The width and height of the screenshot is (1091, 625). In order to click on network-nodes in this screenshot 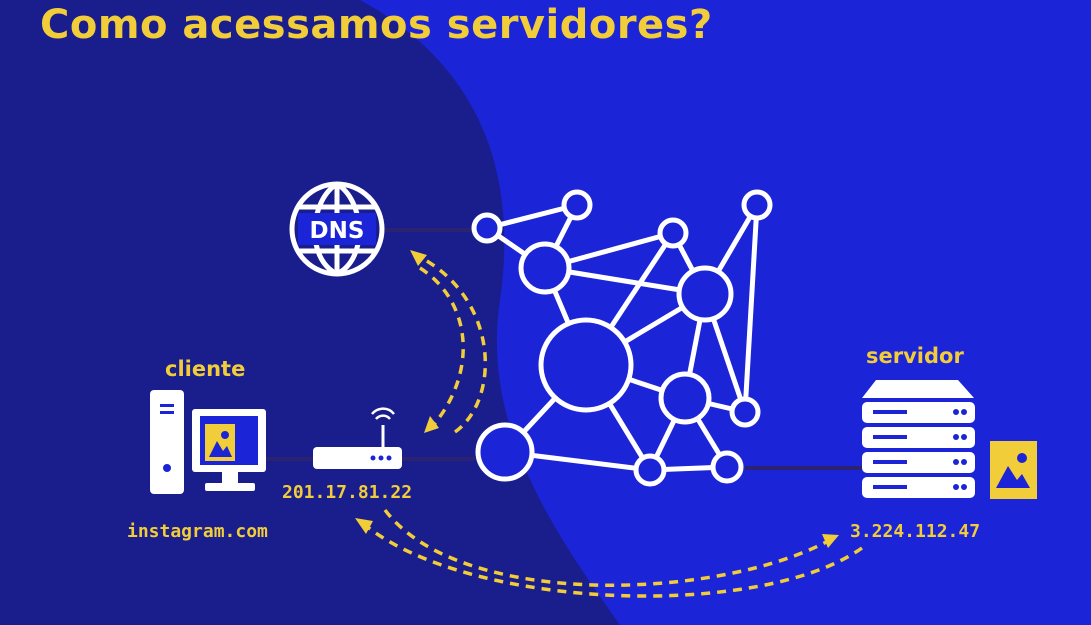, I will do `click(622, 338)`.